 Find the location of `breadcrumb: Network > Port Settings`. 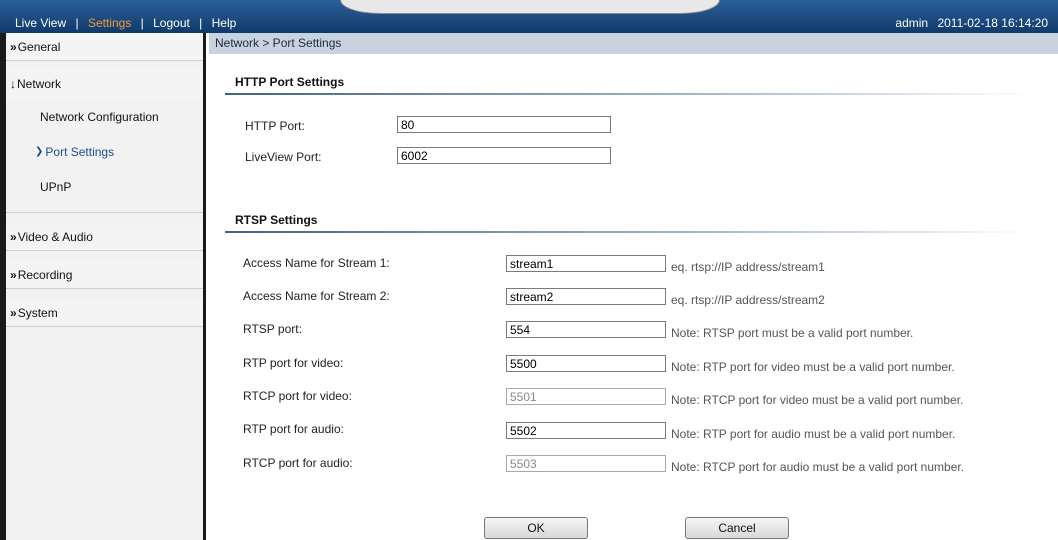

breadcrumb: Network > Port Settings is located at coordinates (633, 43).